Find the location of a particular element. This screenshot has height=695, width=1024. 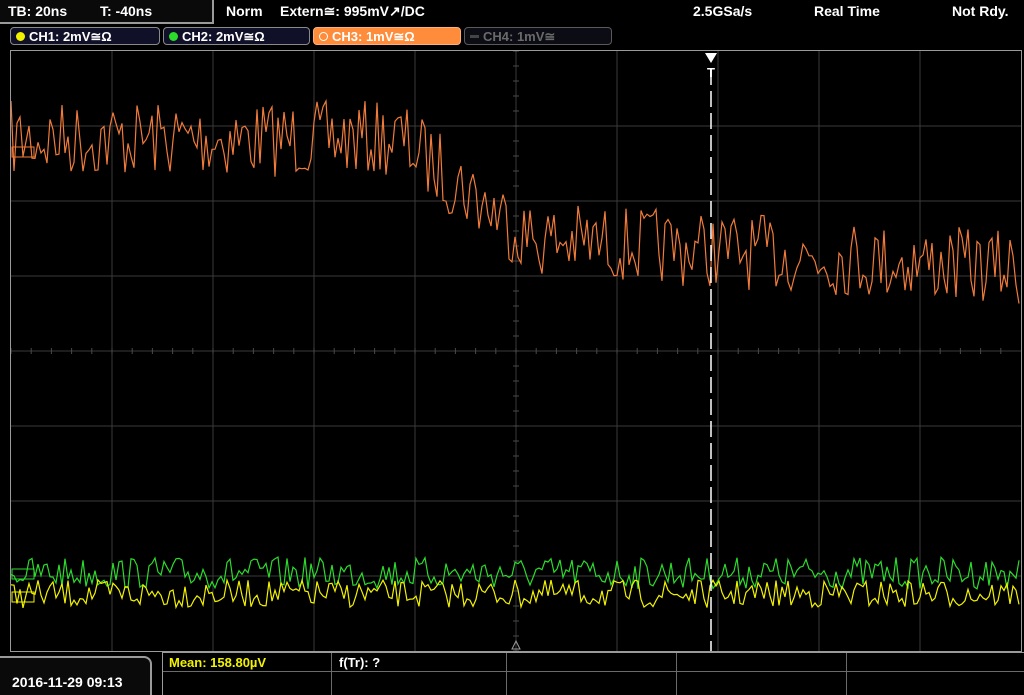

timebase-panel: TB: 20ns T: -40ns is located at coordinates (107, 12).